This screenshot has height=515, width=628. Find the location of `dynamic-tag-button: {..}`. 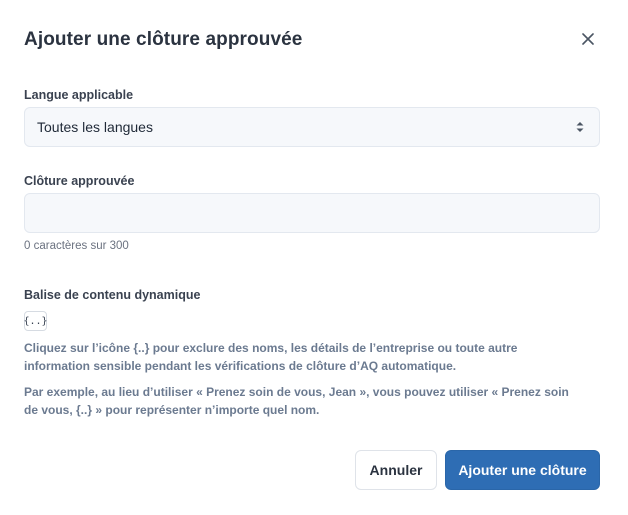

dynamic-tag-button: {..} is located at coordinates (35, 321).